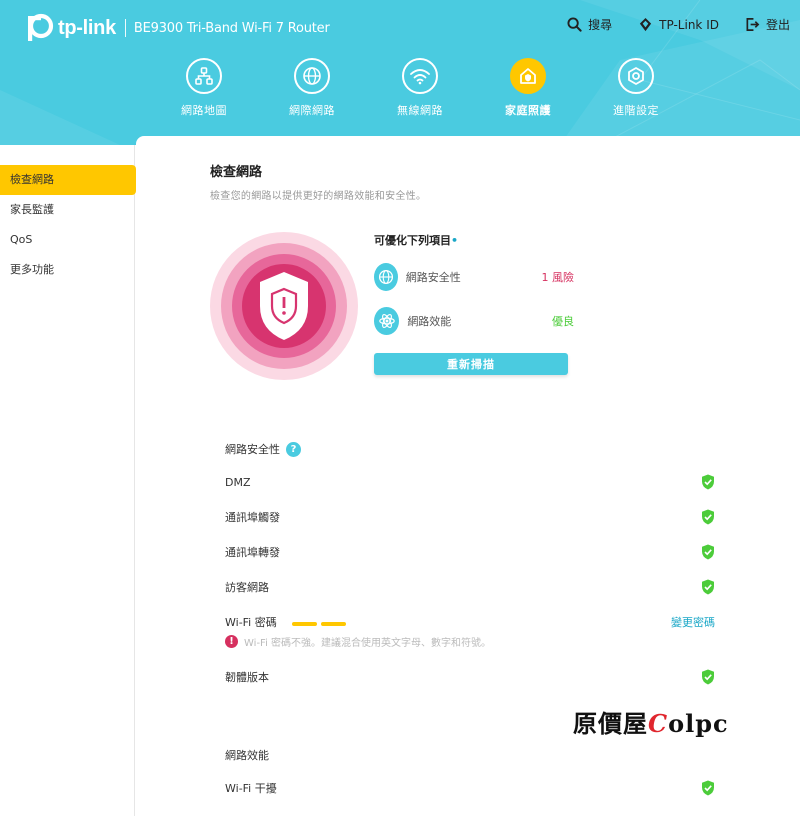 The image size is (800, 816). I want to click on nav-network-map: 網路地圖, so click(204, 88).